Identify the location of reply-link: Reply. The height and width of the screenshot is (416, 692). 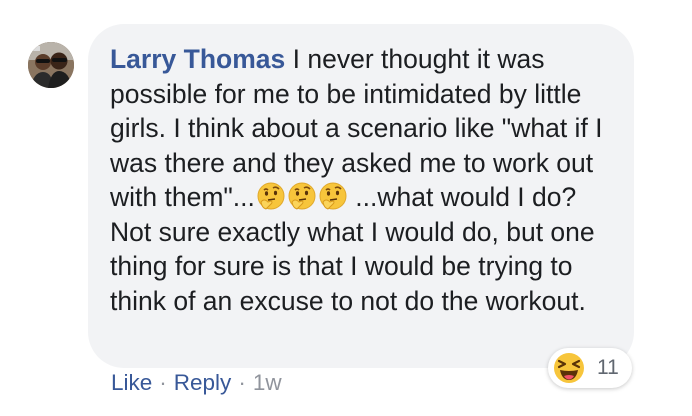
(203, 382).